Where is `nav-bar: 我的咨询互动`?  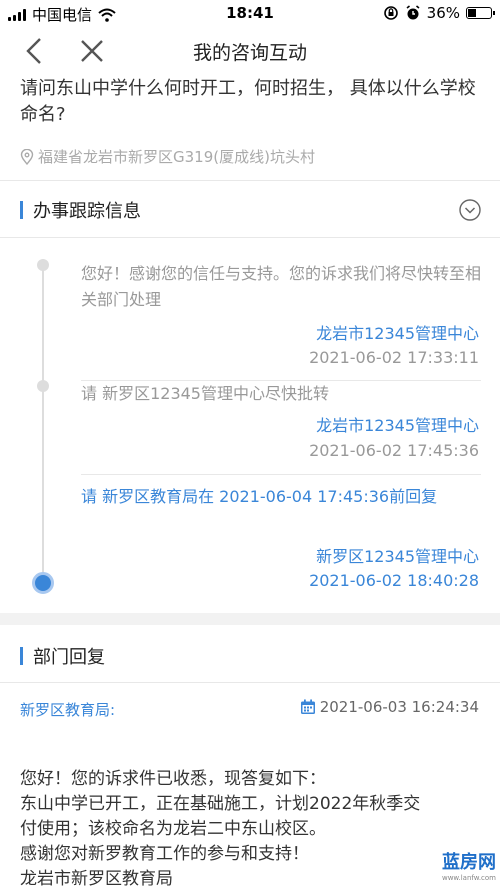 nav-bar: 我的咨询互动 is located at coordinates (250, 51).